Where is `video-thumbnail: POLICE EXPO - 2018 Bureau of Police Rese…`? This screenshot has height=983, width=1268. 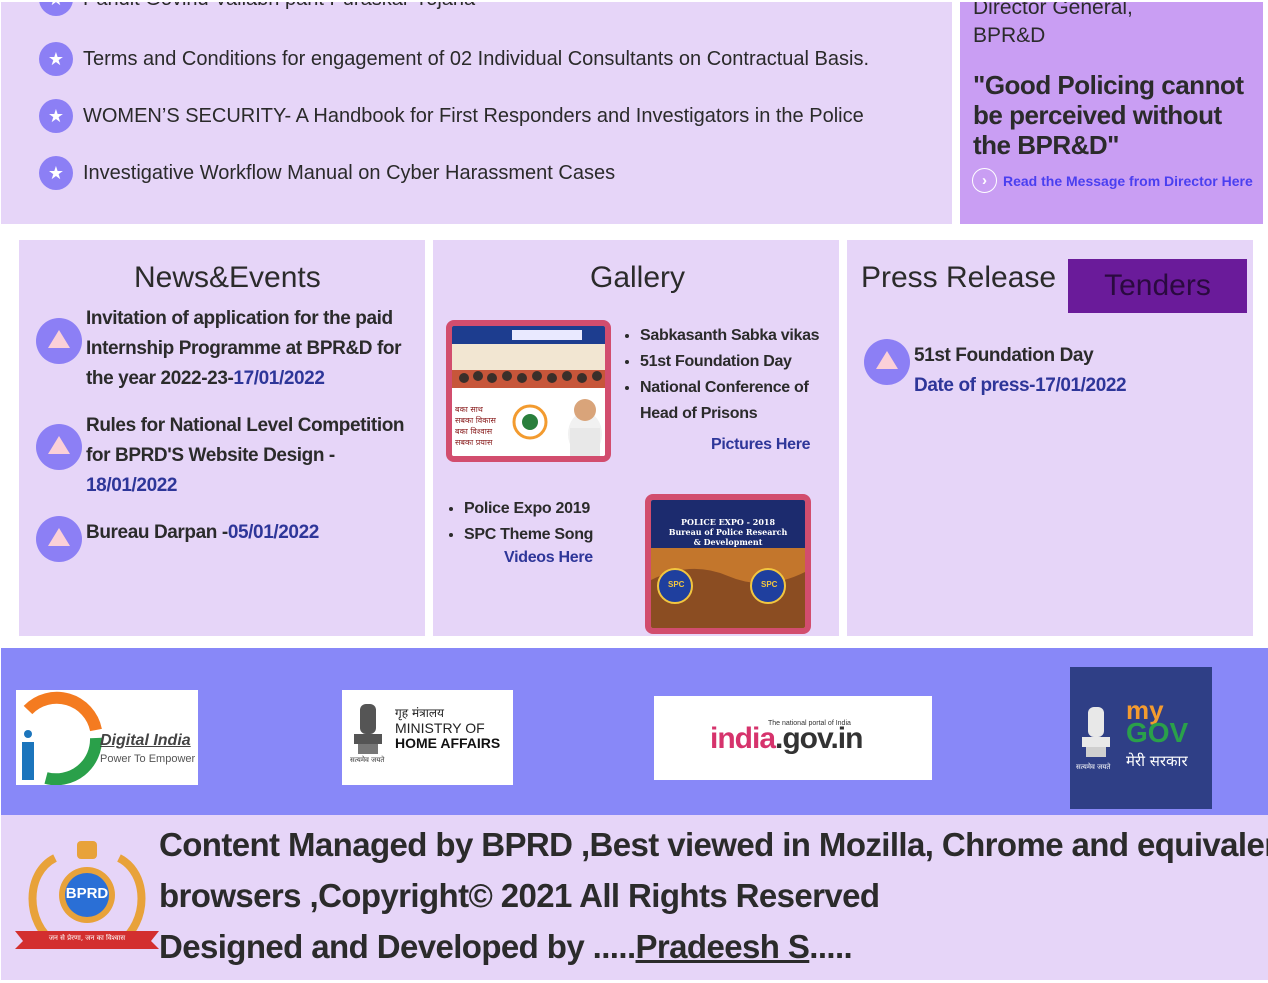 video-thumbnail: POLICE EXPO - 2018 Bureau of Police Rese… is located at coordinates (728, 564).